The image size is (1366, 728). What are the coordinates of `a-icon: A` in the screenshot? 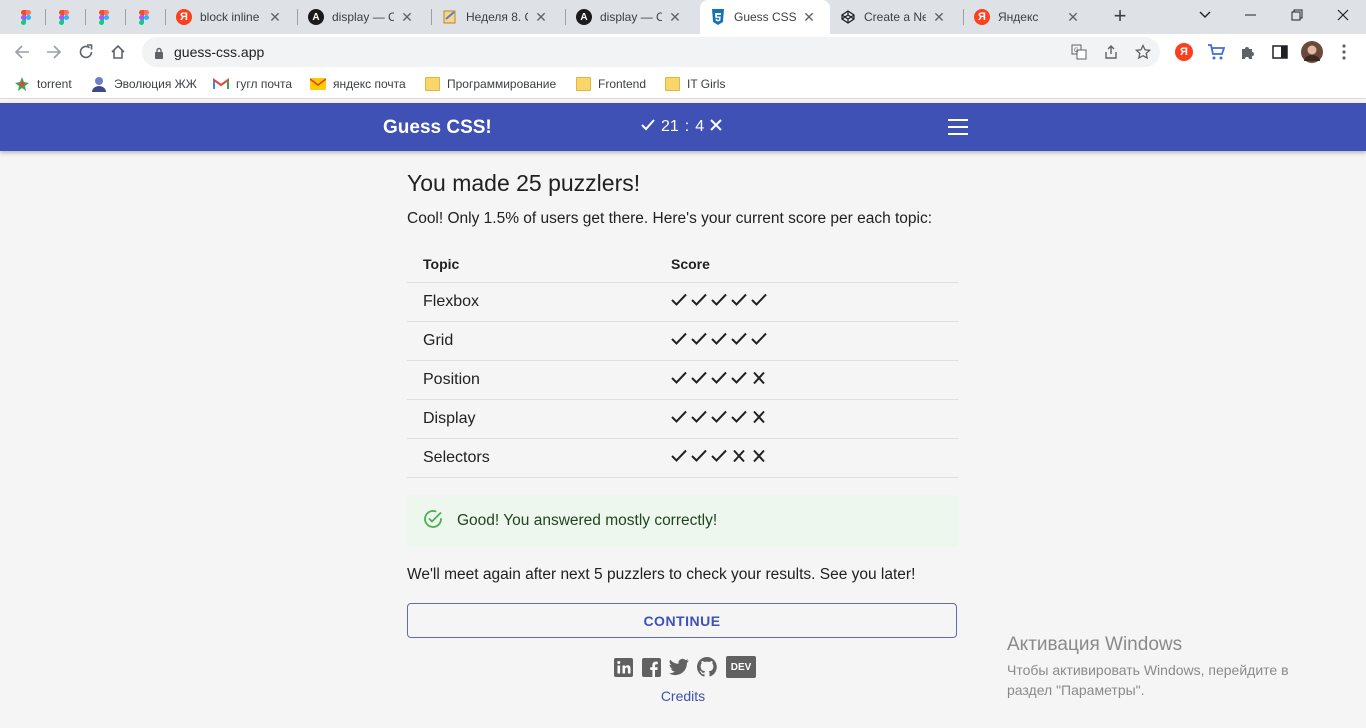 It's located at (584, 17).